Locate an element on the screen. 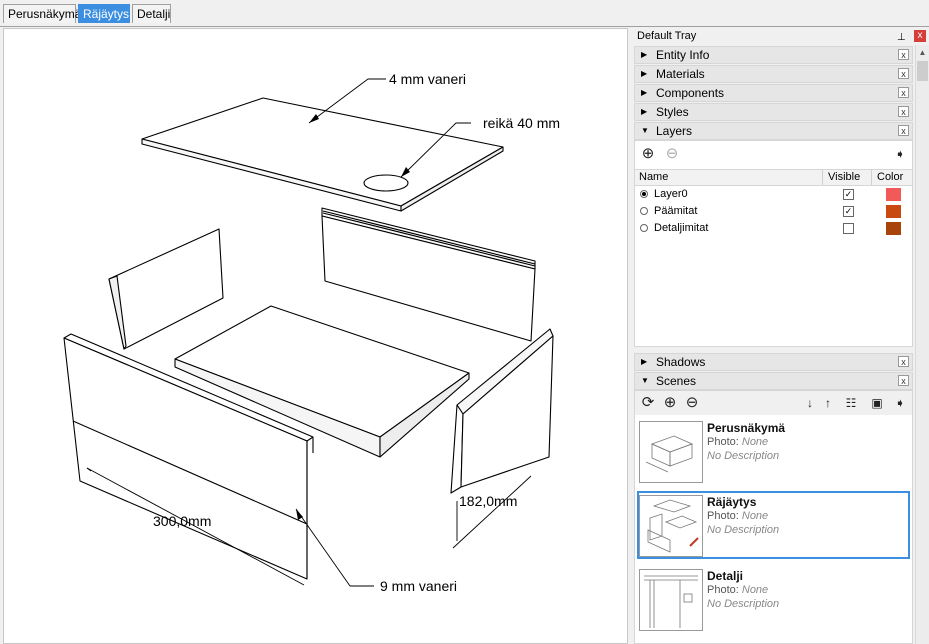  move-scene-up-icon: ↑ is located at coordinates (828, 403).